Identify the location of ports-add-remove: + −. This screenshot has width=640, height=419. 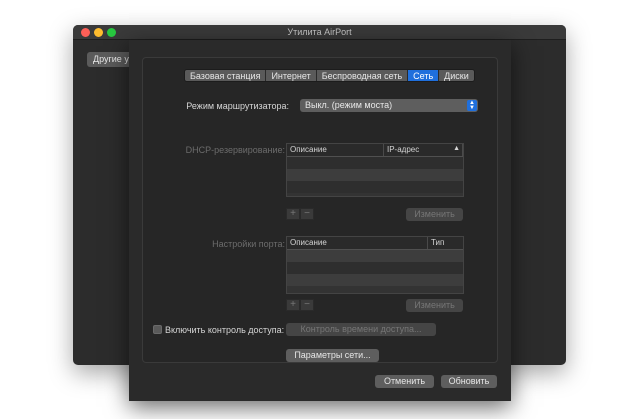
(300, 305).